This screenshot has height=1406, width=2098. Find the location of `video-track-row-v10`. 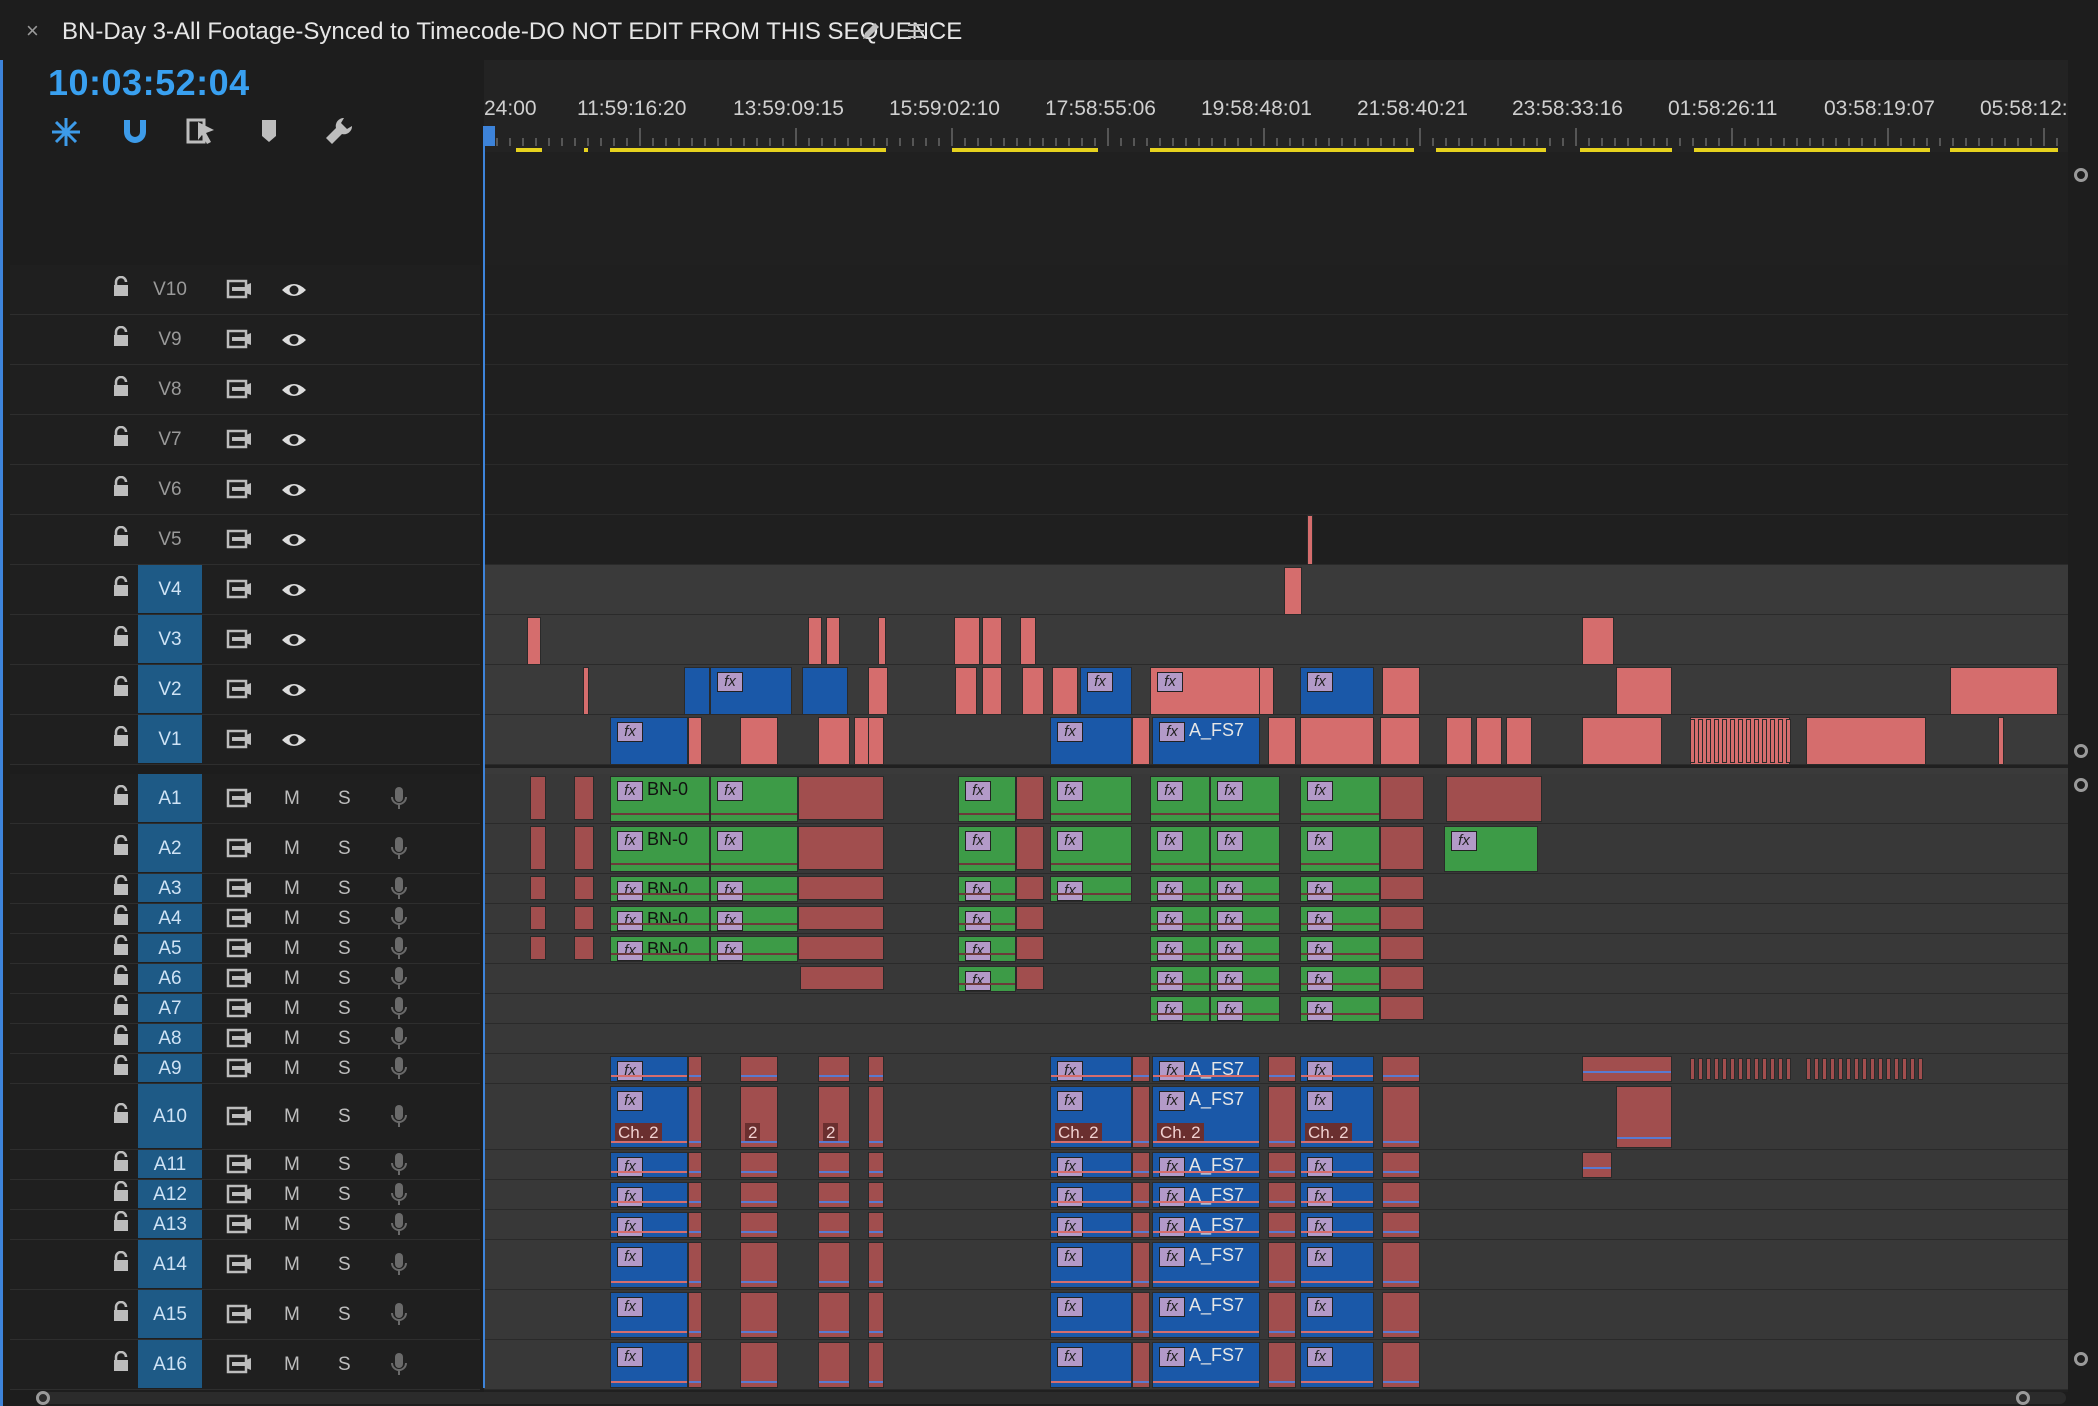

video-track-row-v10 is located at coordinates (1276, 290).